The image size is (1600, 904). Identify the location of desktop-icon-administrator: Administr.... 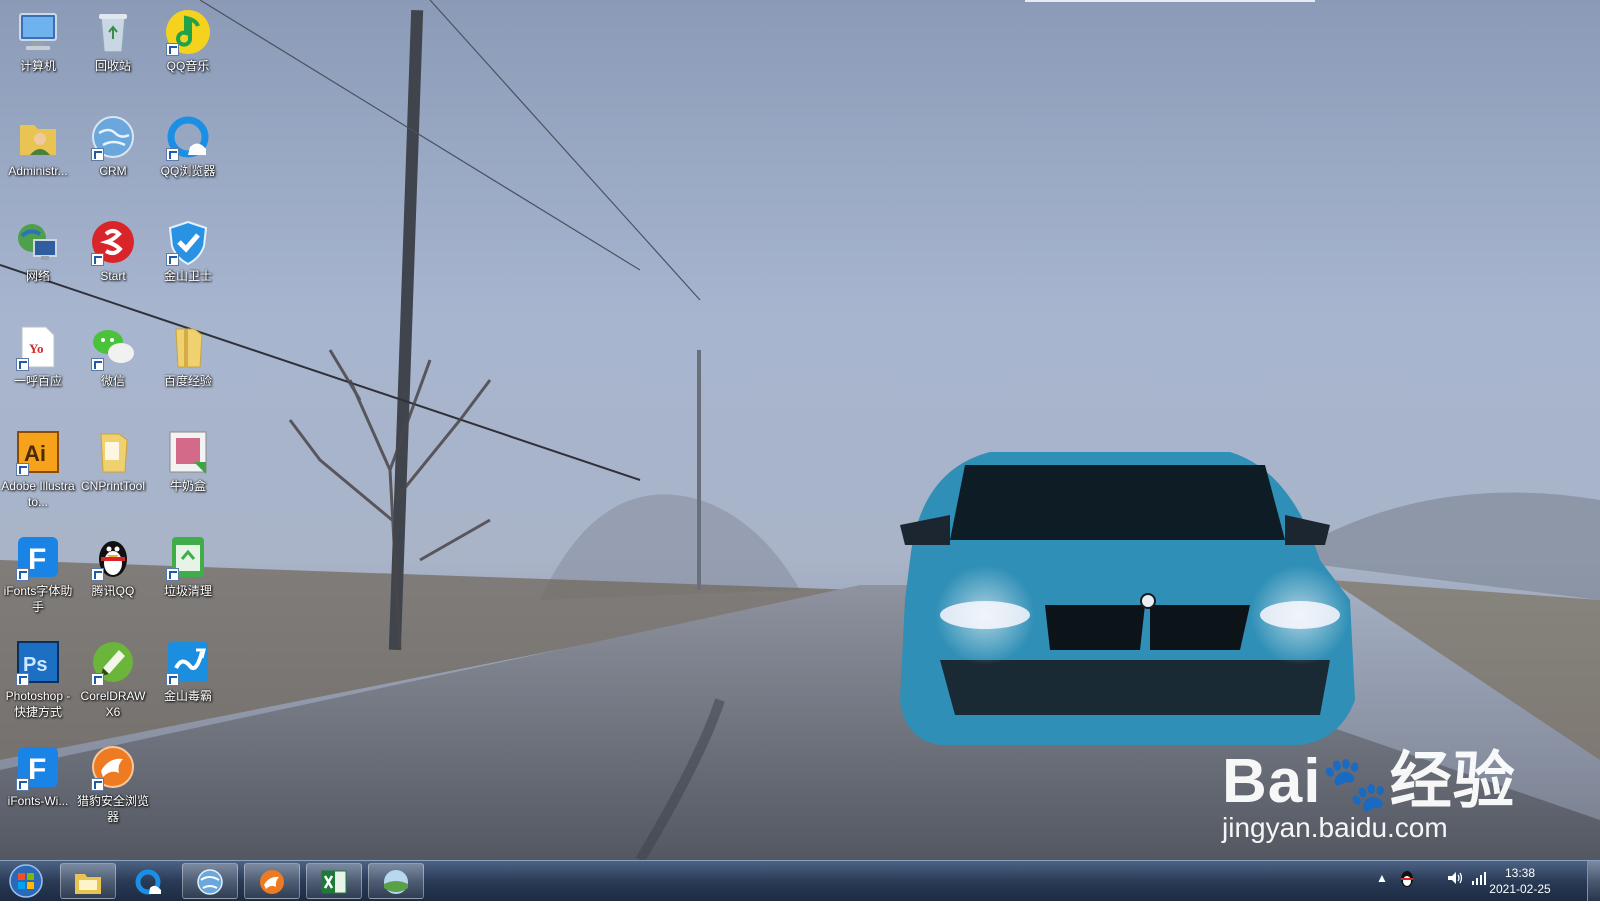
(38, 146).